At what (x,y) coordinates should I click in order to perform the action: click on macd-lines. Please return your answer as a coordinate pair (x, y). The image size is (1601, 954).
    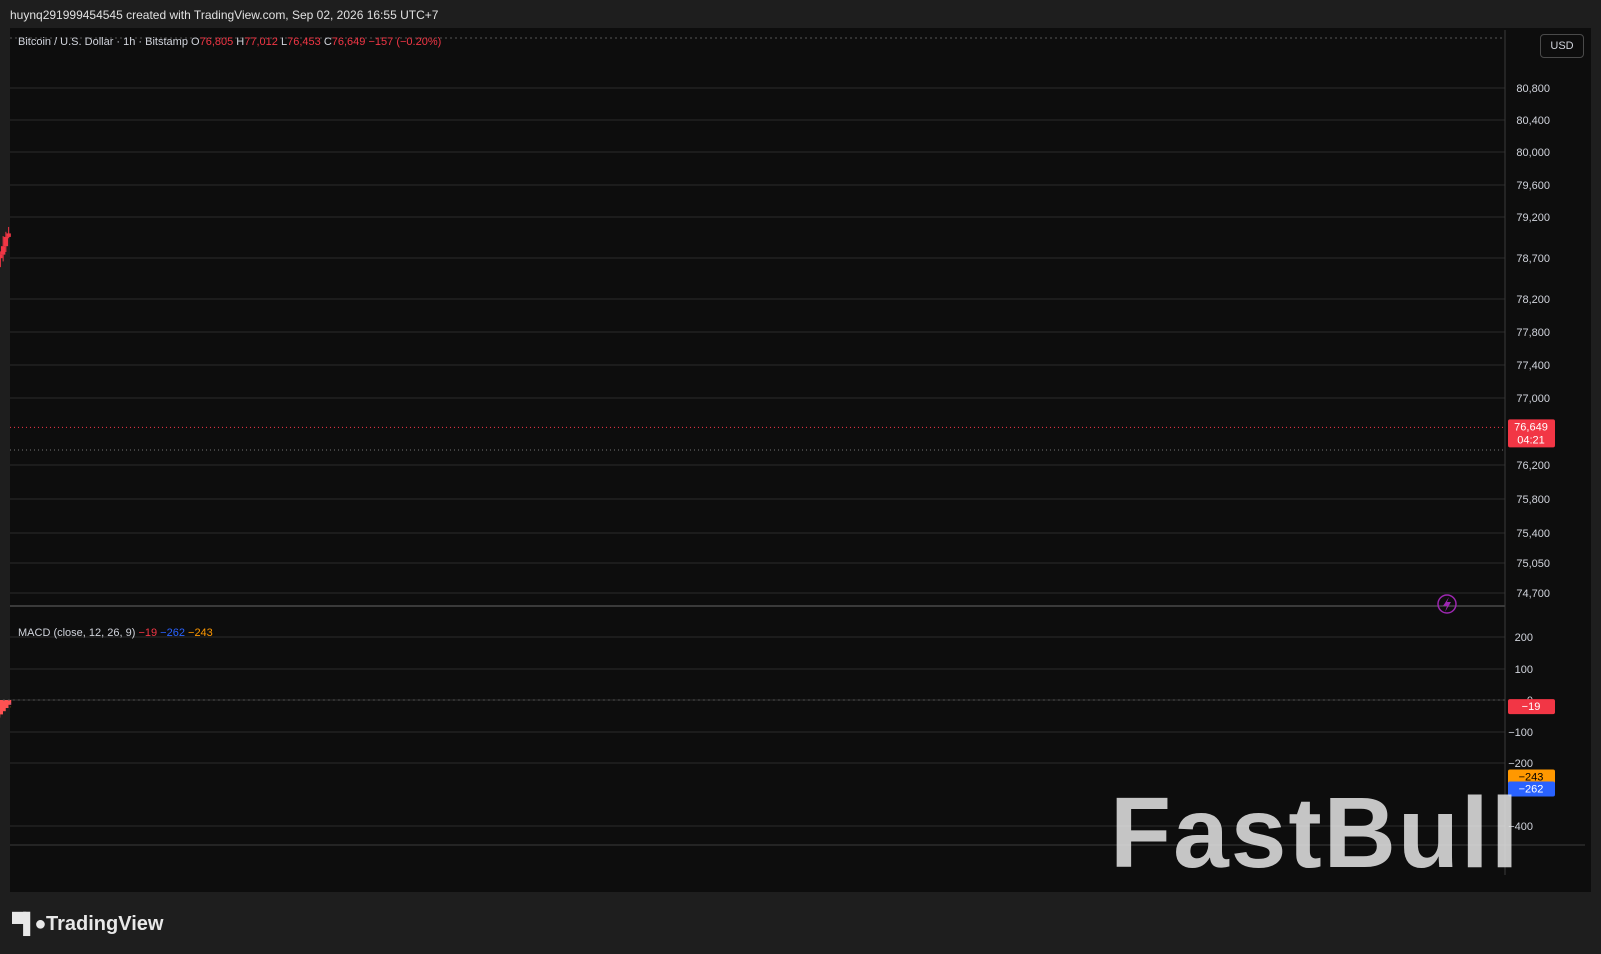
    Looking at the image, I should click on (10, 705).